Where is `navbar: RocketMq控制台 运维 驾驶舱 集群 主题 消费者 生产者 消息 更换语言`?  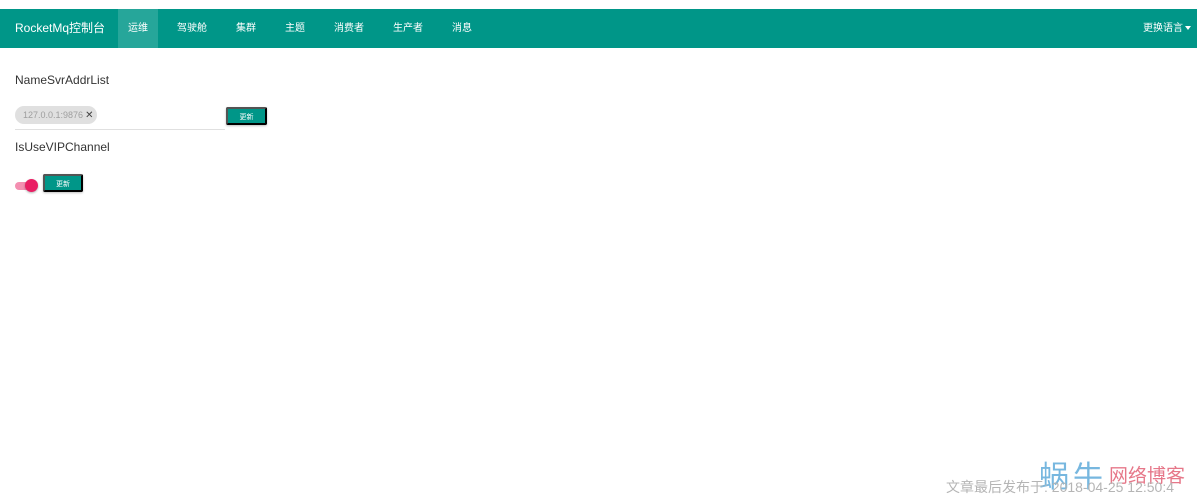 navbar: RocketMq控制台 运维 驾驶舱 集群 主题 消费者 生产者 消息 更换语言 is located at coordinates (598, 28).